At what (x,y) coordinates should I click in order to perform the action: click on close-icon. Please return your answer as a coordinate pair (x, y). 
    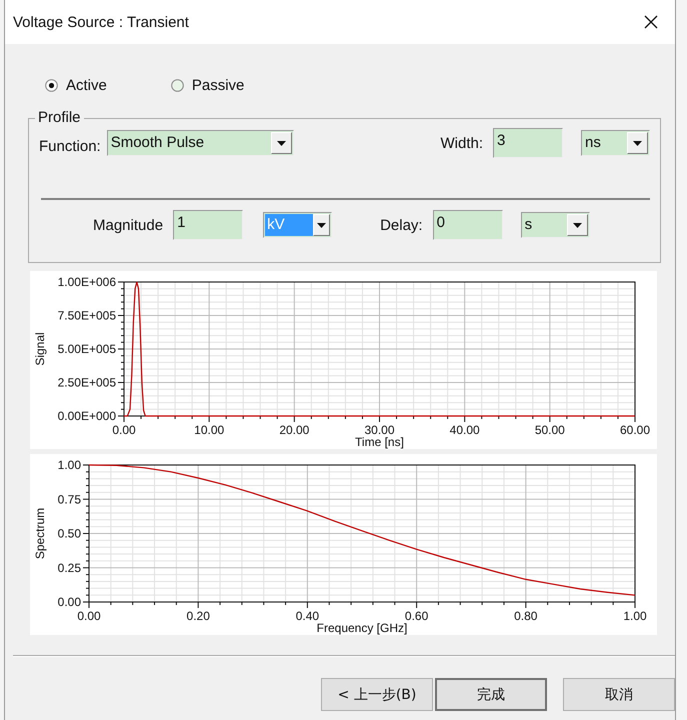
    Looking at the image, I should click on (651, 22).